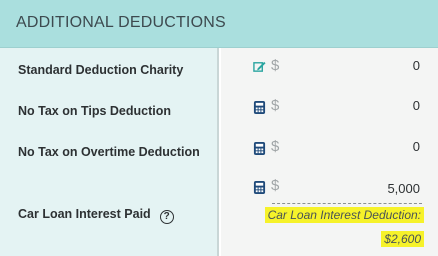 This screenshot has height=256, width=438. I want to click on amount-no-tax-on-tips: 0, so click(390, 105).